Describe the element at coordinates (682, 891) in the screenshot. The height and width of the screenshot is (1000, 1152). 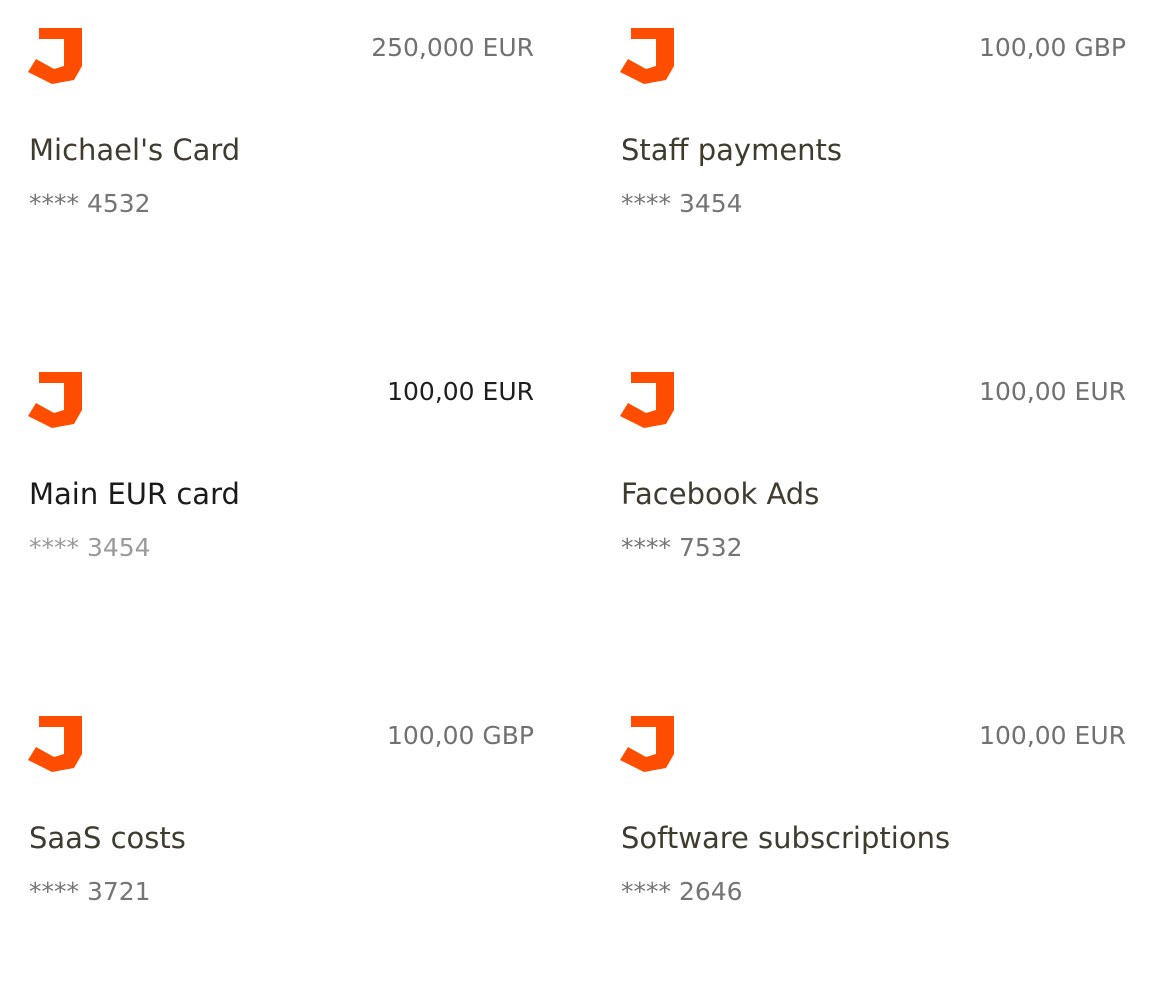
I see `card-number: **** 2646` at that location.